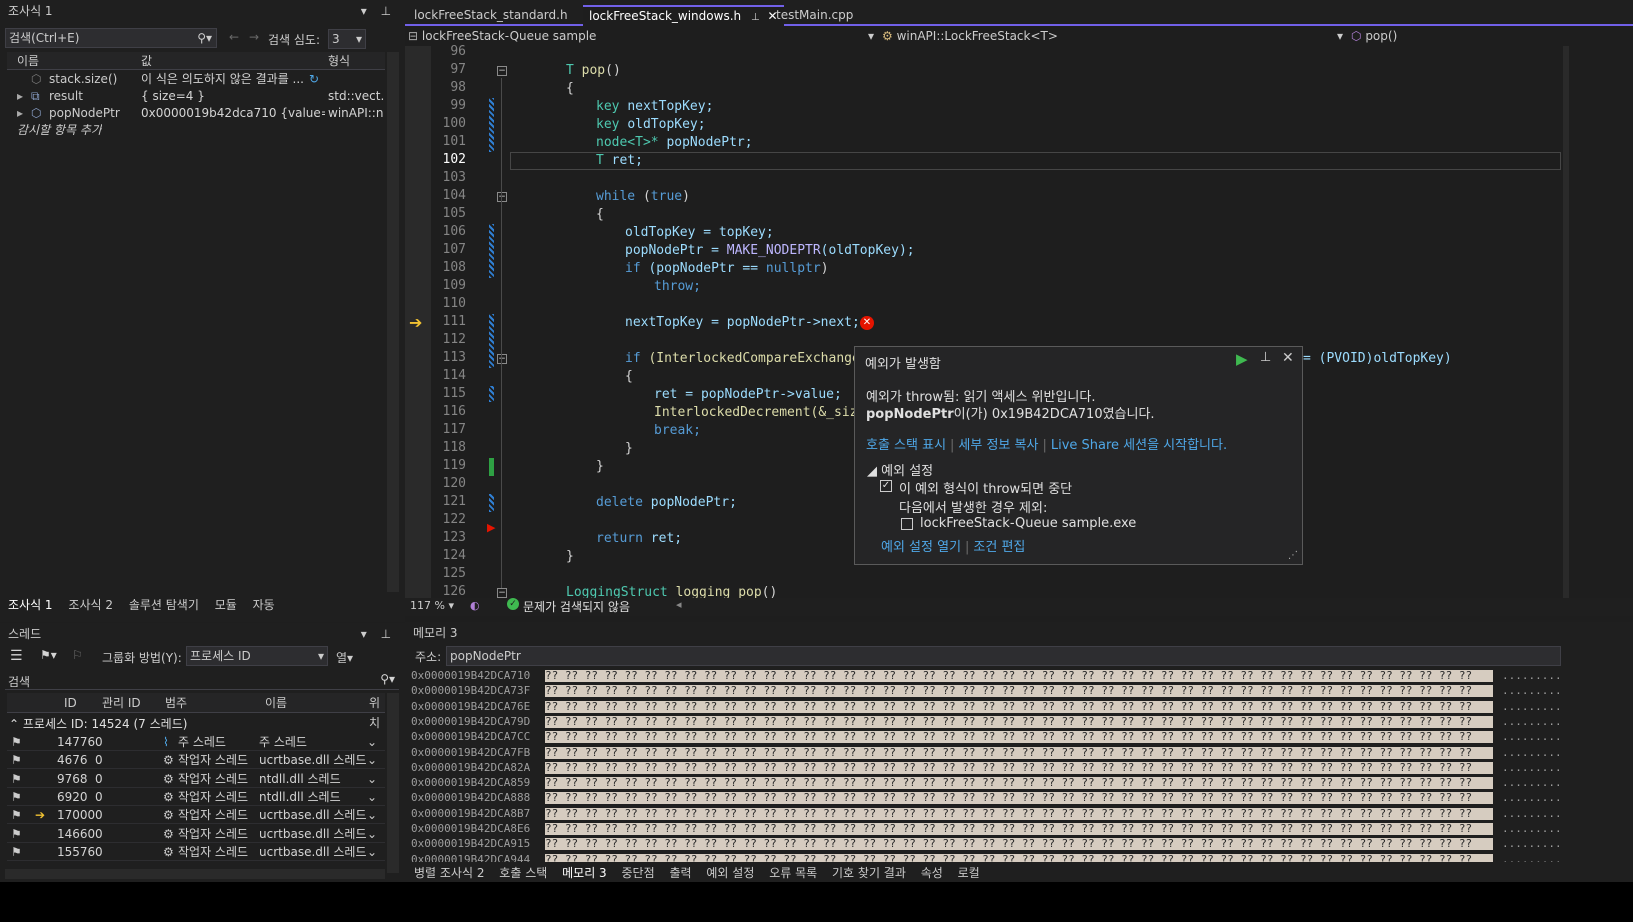  I want to click on copy-details-link: 세부 정보 복사, so click(998, 445).